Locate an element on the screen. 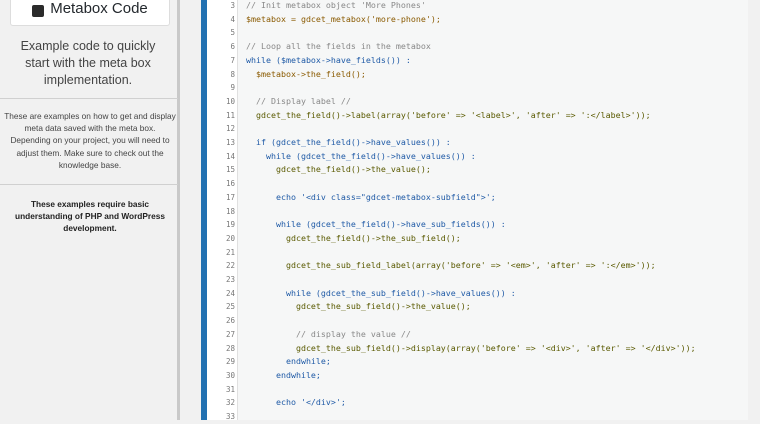 This screenshot has height=424, width=760. line-number: 20 is located at coordinates (230, 238).